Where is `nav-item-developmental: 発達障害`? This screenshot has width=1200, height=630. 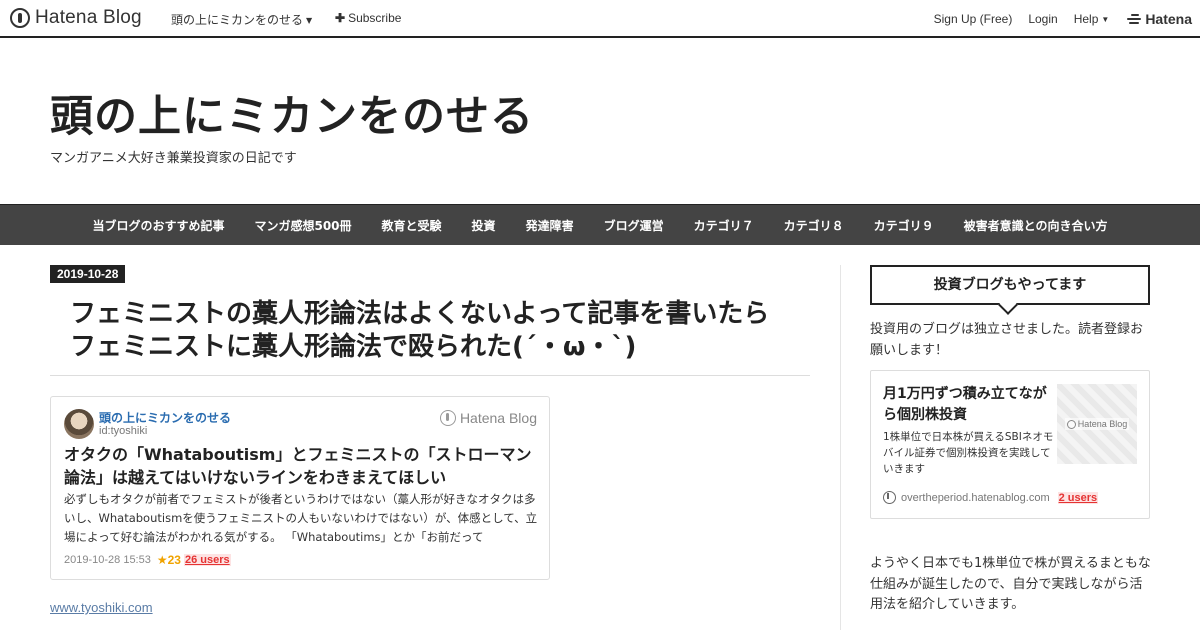 nav-item-developmental: 発達障害 is located at coordinates (550, 225).